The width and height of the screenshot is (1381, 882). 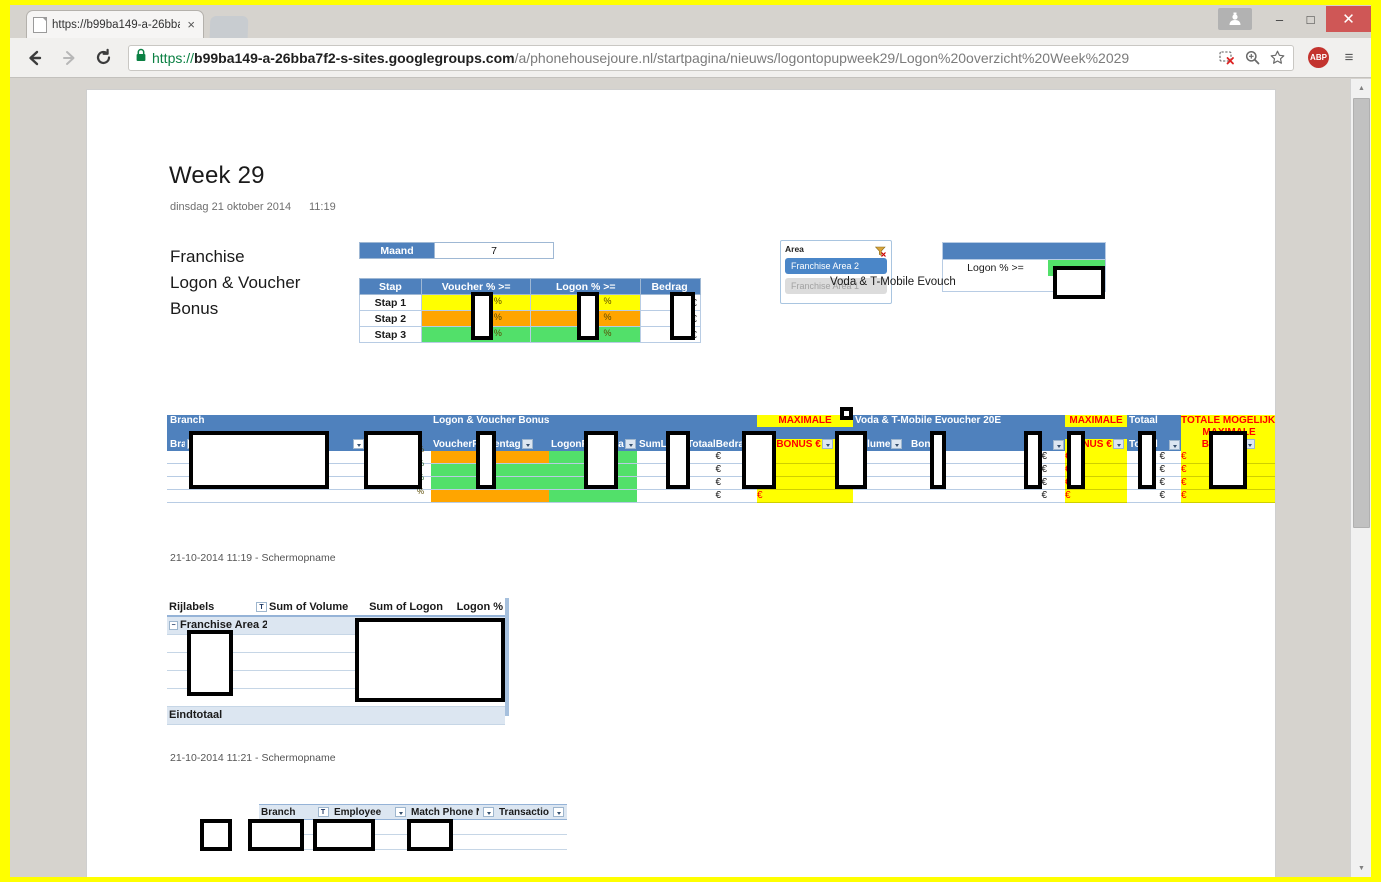 I want to click on pivot-total-pct, so click(x=475, y=715).